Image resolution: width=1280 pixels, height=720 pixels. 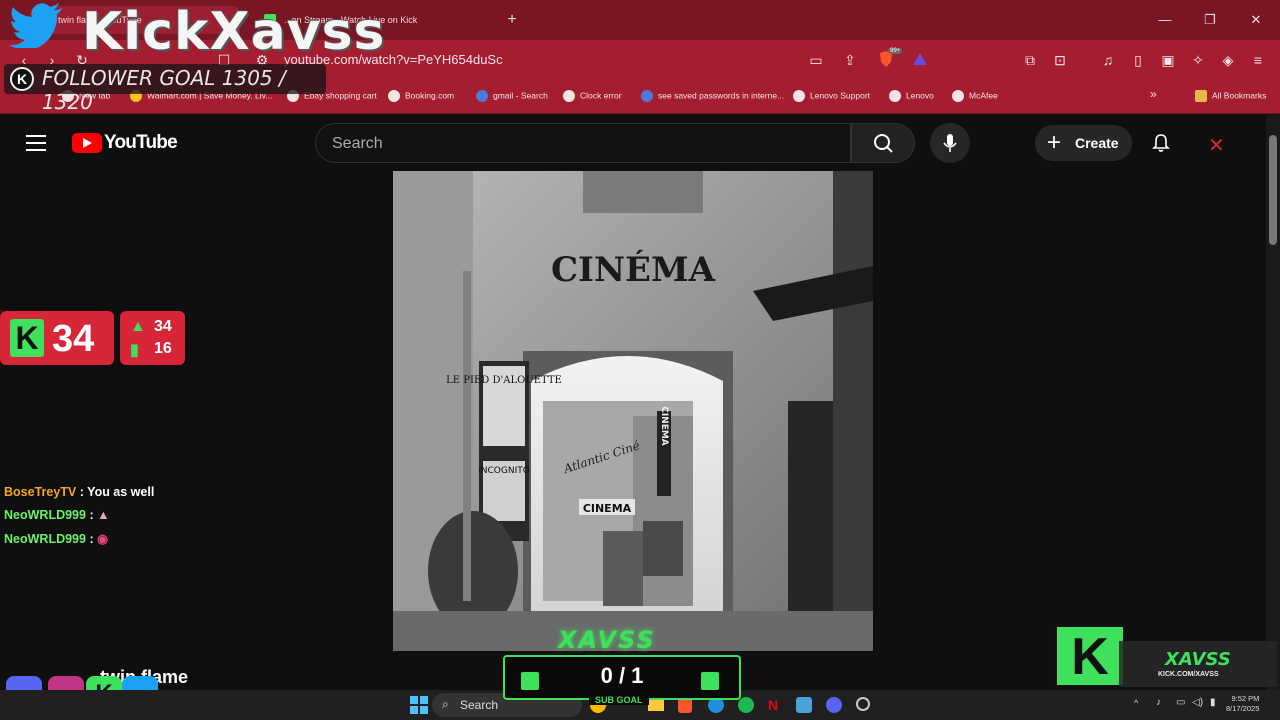 I want to click on channel-brand-box: K XAVSS KICK.COM/XAVSS, so click(x=1166, y=657).